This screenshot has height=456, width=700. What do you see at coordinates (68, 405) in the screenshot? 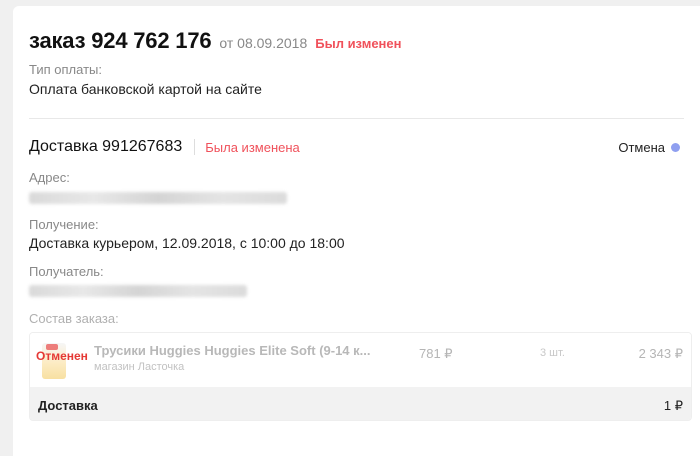
I see `delivery-cost-label: Доставка` at bounding box center [68, 405].